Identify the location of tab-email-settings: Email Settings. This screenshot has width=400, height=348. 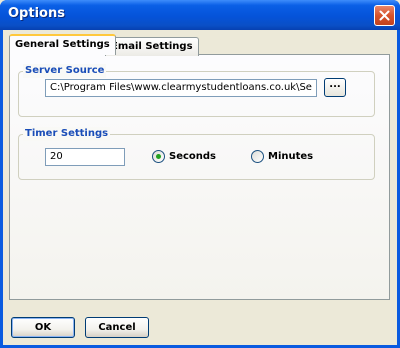
(152, 46).